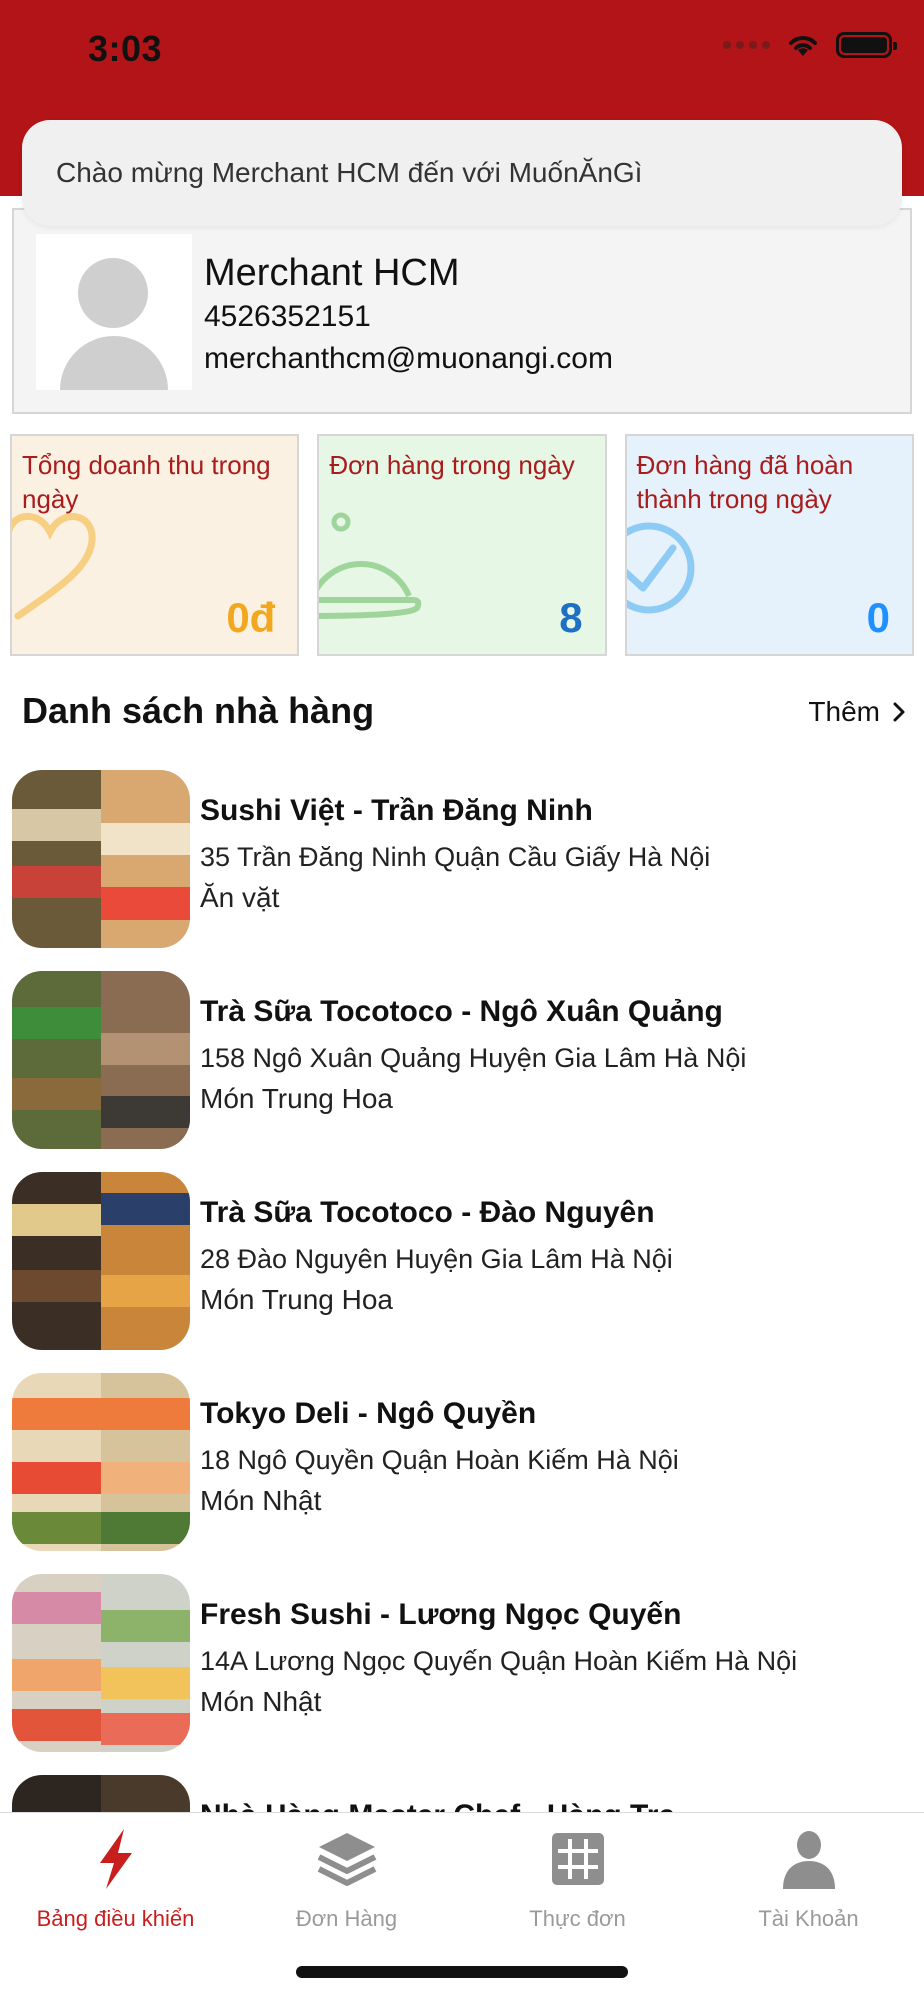  What do you see at coordinates (462, 1792) in the screenshot?
I see `list-item: Nhà Hàng Master Chef - Hàng Tre` at bounding box center [462, 1792].